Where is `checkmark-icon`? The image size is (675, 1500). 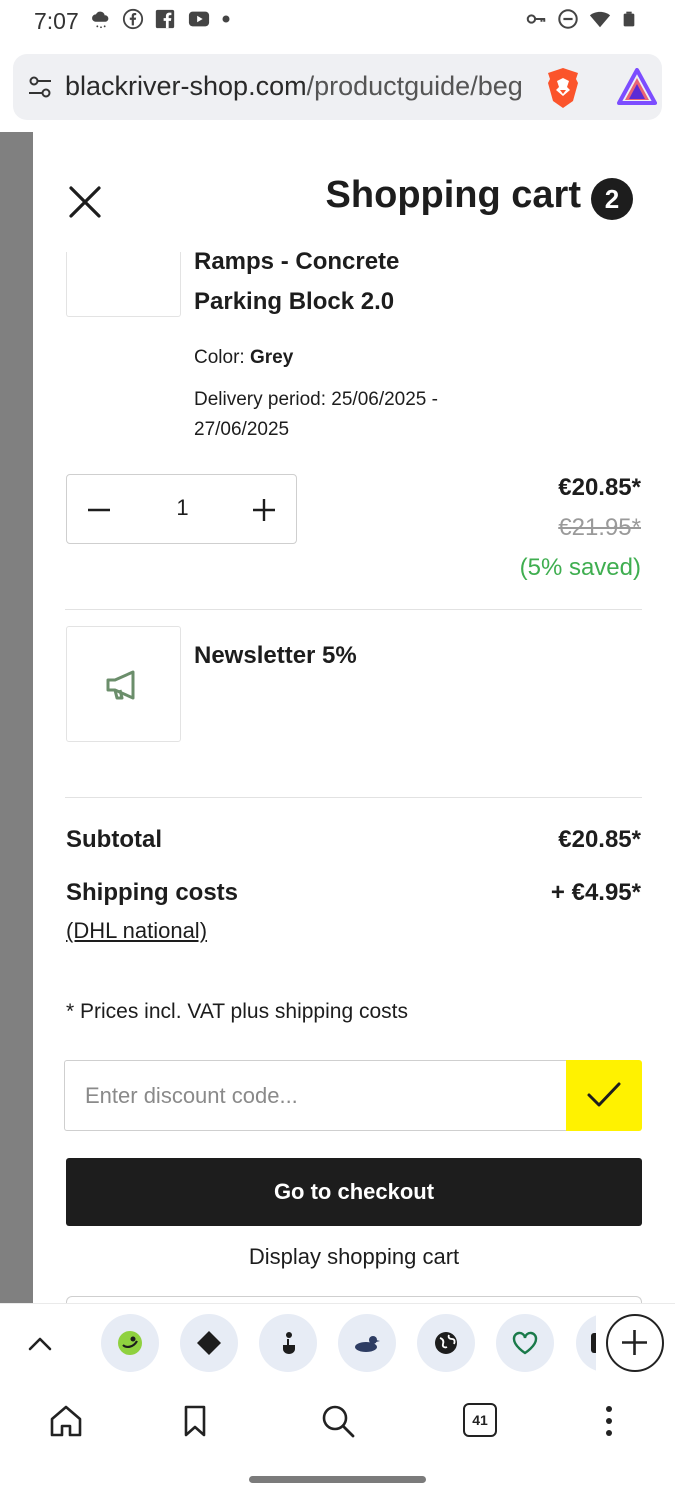 checkmark-icon is located at coordinates (604, 1094).